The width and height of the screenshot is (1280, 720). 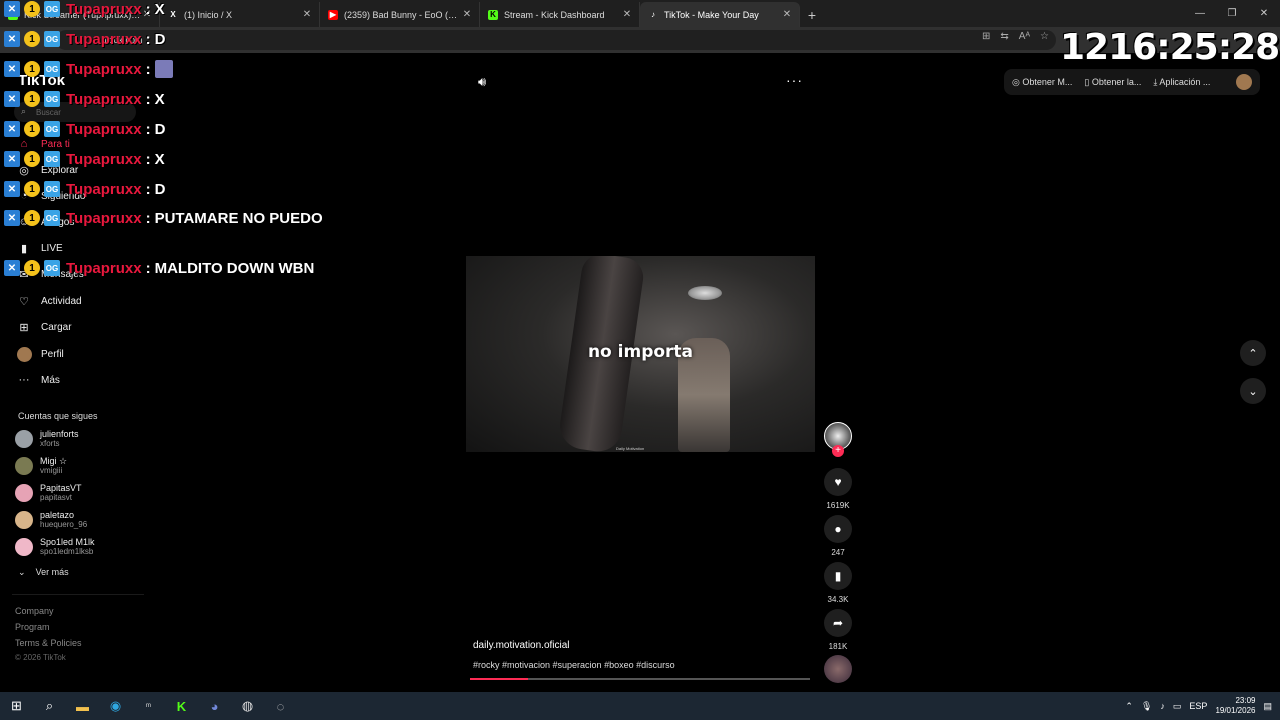 I want to click on copyright: © 2026 TikTok, so click(x=40, y=657).